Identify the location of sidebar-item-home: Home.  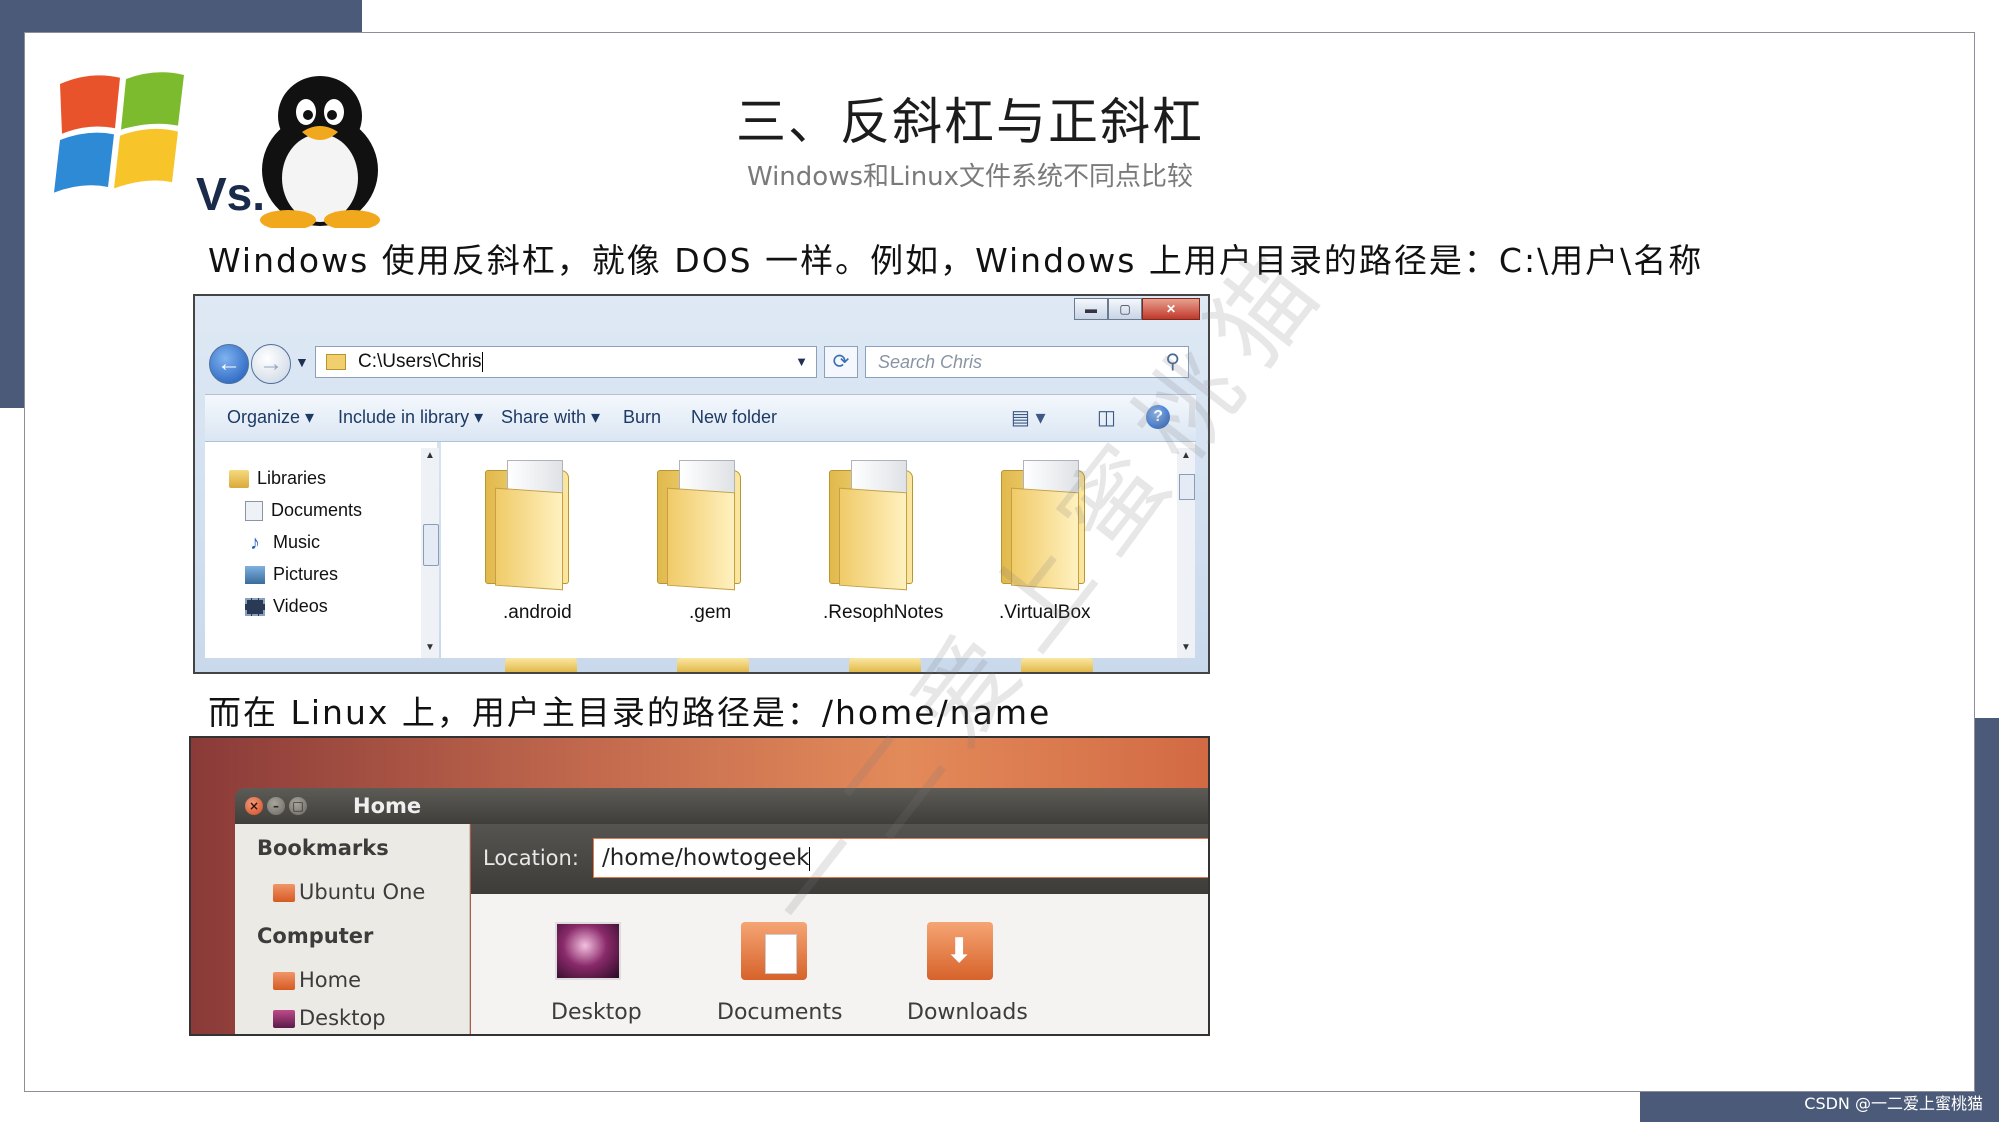
(317, 980).